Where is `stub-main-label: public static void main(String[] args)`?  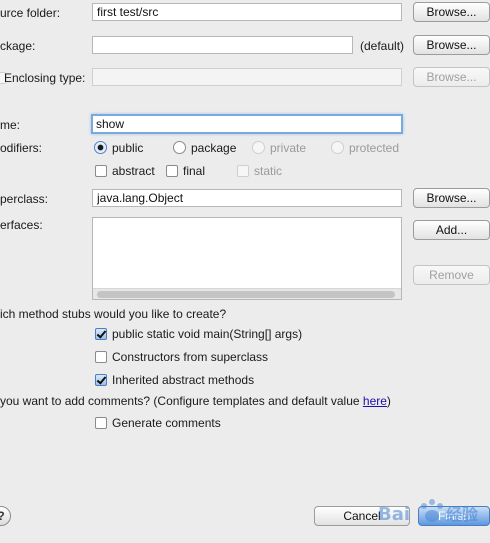 stub-main-label: public static void main(String[] args) is located at coordinates (207, 334).